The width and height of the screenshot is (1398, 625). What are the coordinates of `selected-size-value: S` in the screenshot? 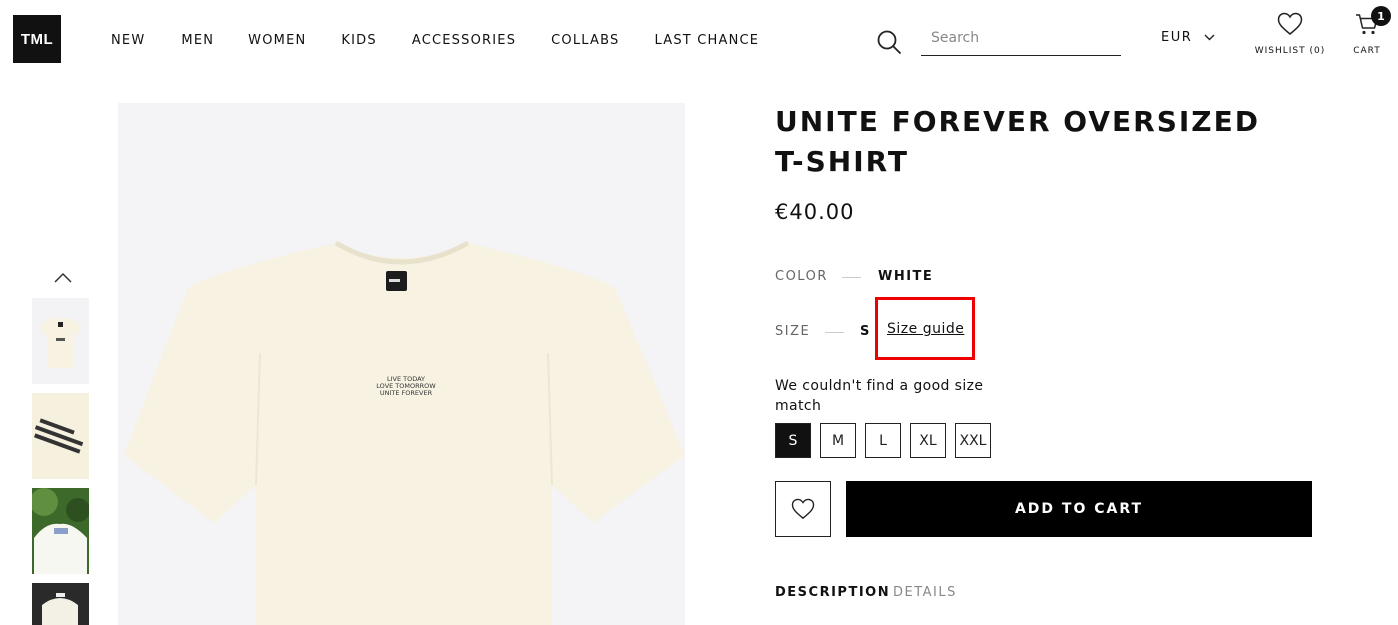 It's located at (865, 331).